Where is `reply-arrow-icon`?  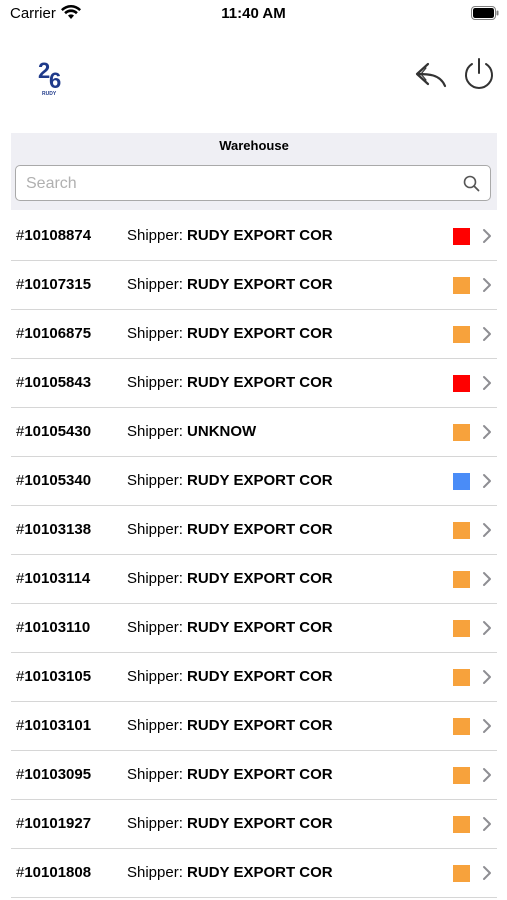
reply-arrow-icon is located at coordinates (432, 74).